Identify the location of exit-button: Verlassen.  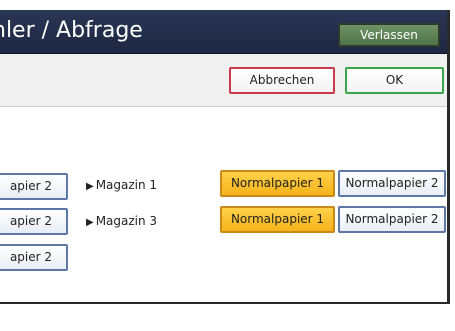
(389, 35).